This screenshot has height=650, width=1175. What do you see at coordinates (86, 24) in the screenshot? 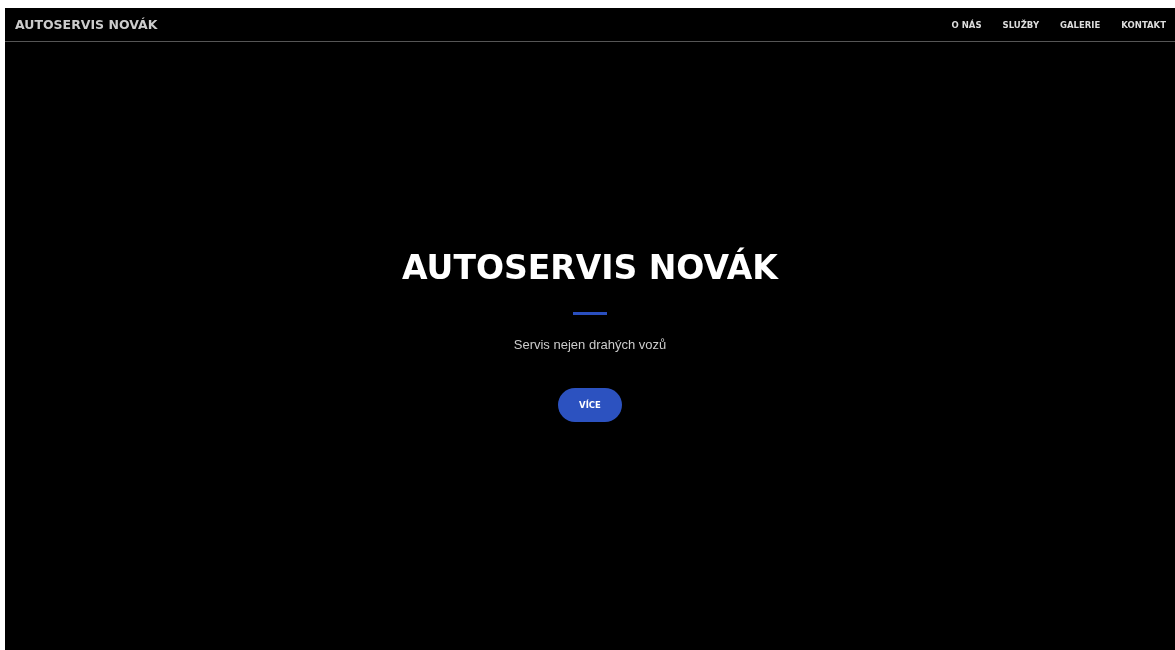
I see `brand-link: AUTOSERVIS NOVÁK` at bounding box center [86, 24].